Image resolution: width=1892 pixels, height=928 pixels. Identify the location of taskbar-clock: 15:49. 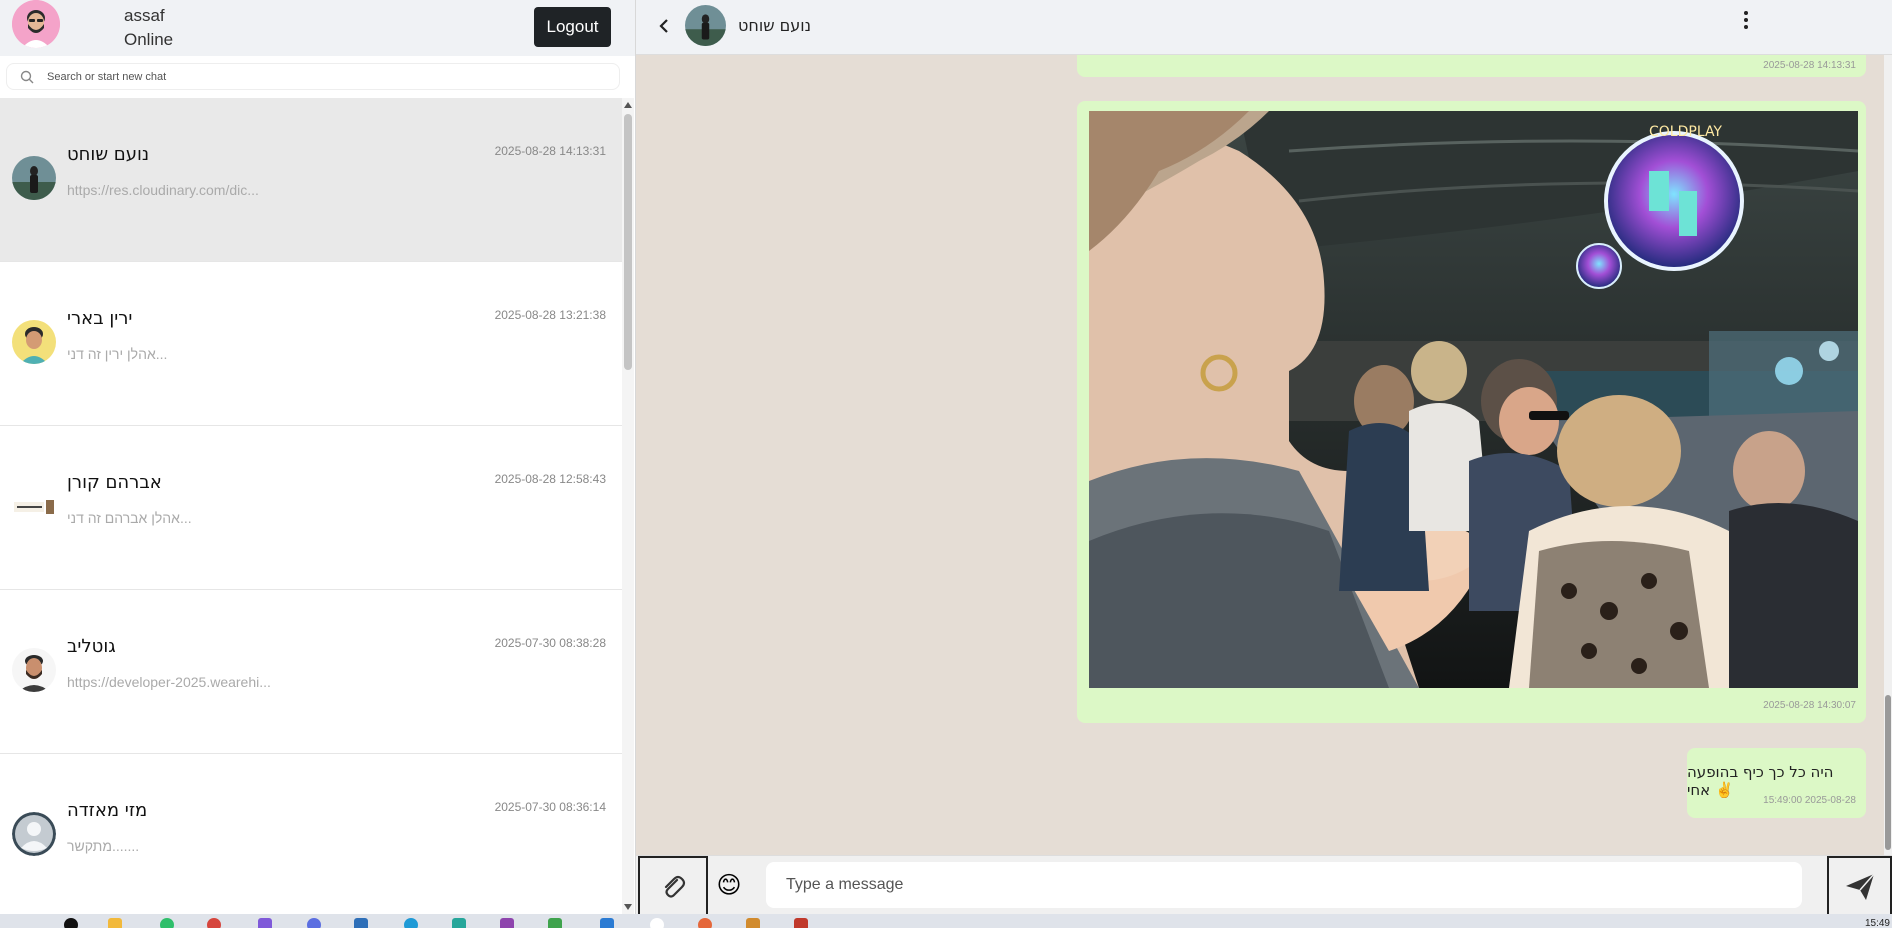
(1877, 923).